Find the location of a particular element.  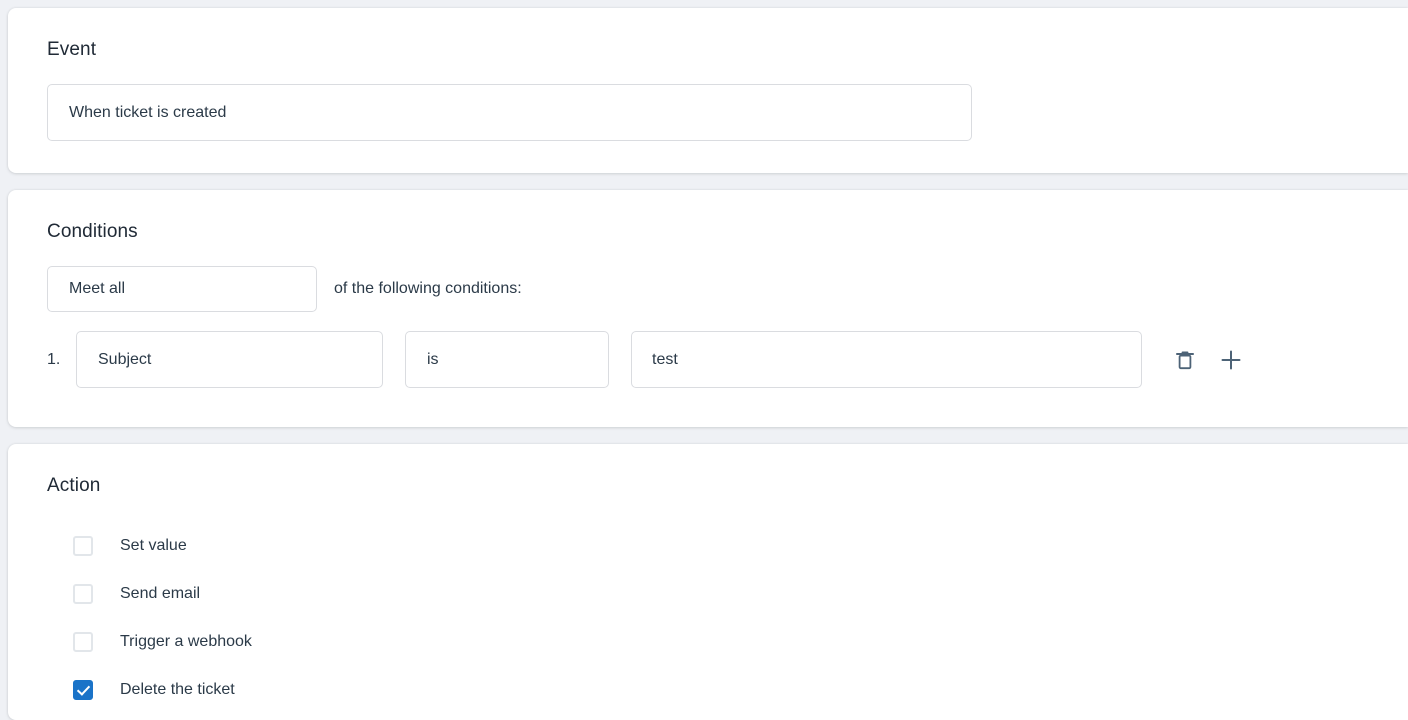

condition-field-value: Subject is located at coordinates (125, 359).